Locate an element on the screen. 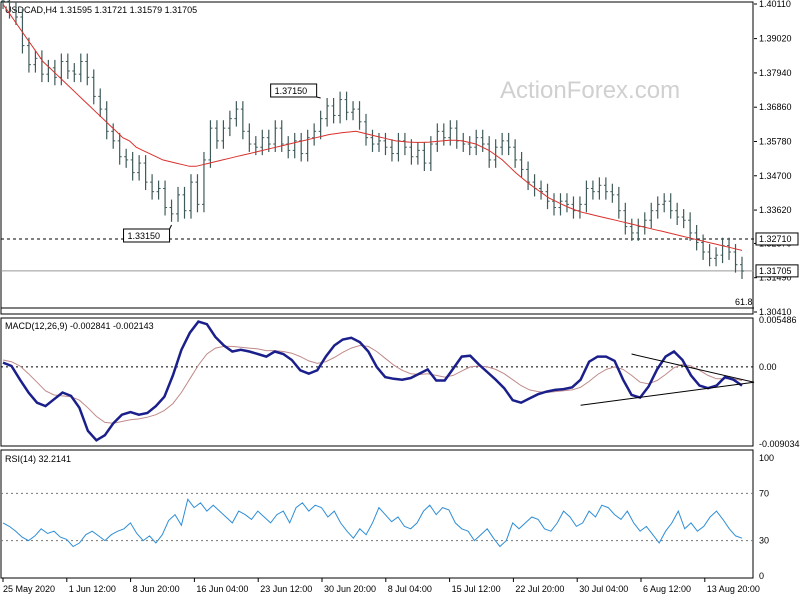  level-solid-label: 1.31705 is located at coordinates (777, 271).